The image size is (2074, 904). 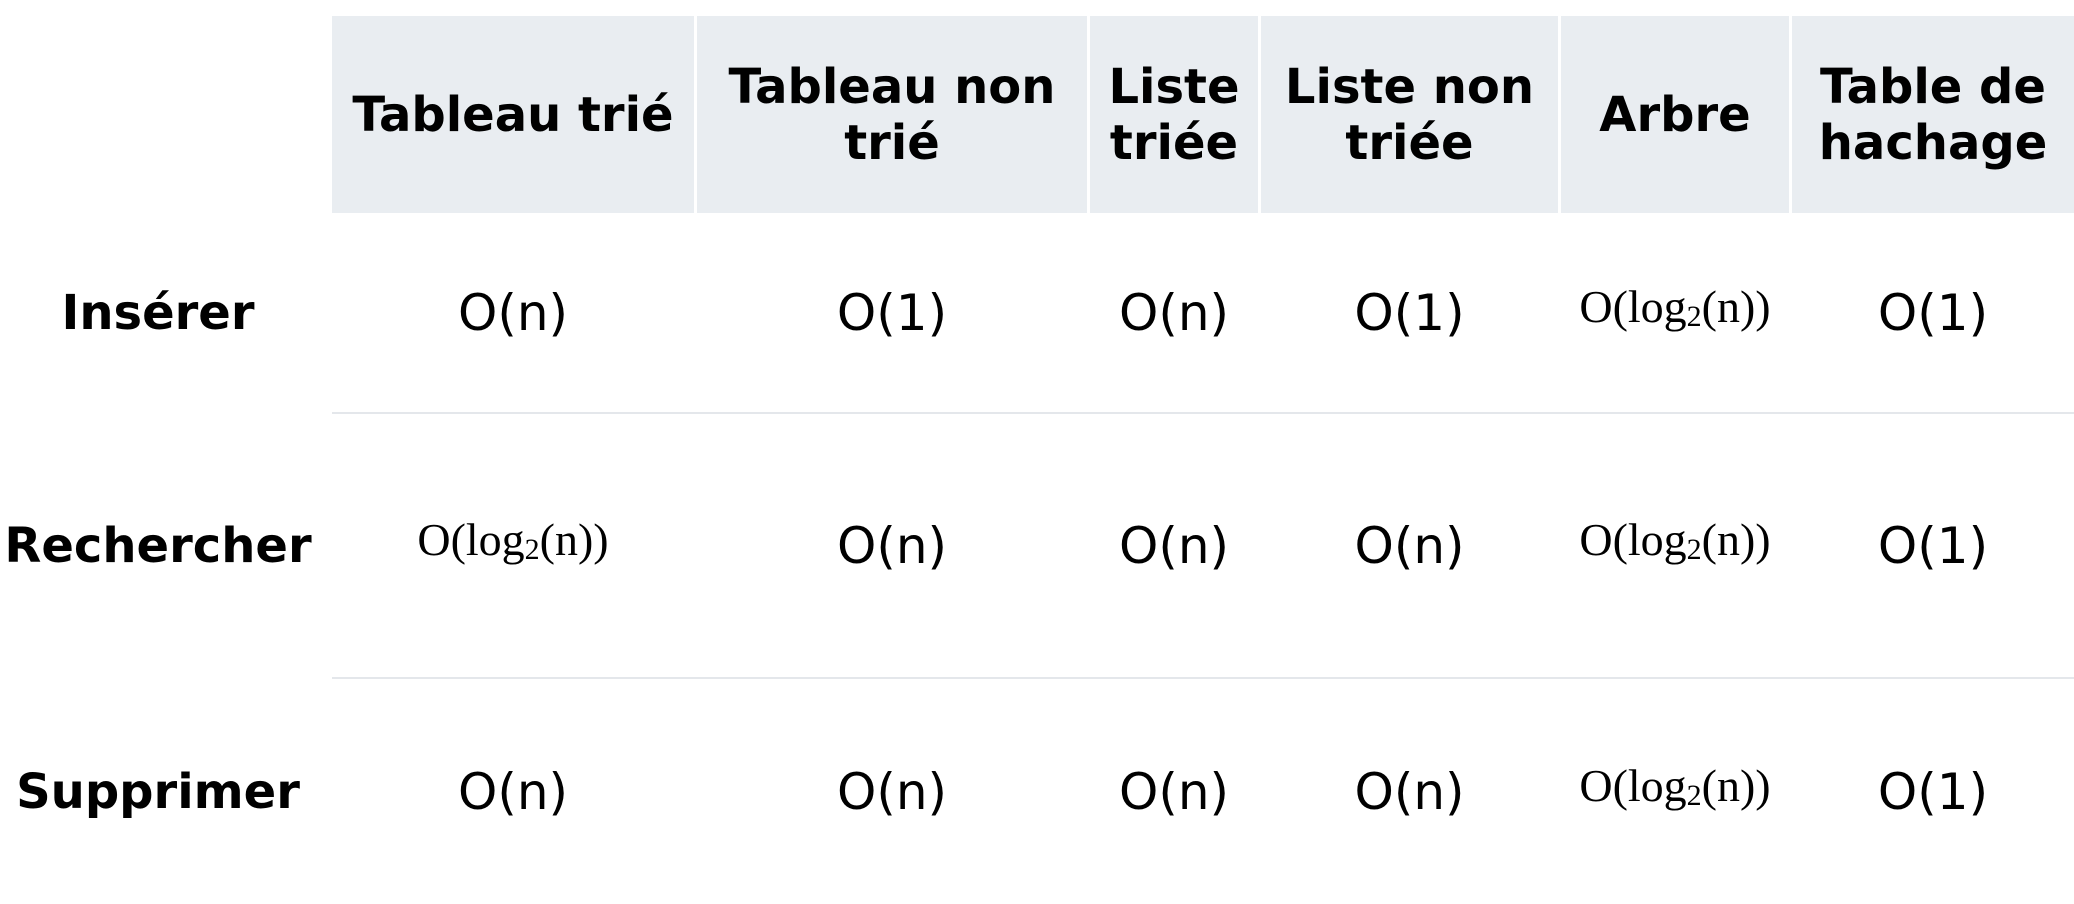 What do you see at coordinates (158, 545) in the screenshot?
I see `row-label-rechercher: Rechercher` at bounding box center [158, 545].